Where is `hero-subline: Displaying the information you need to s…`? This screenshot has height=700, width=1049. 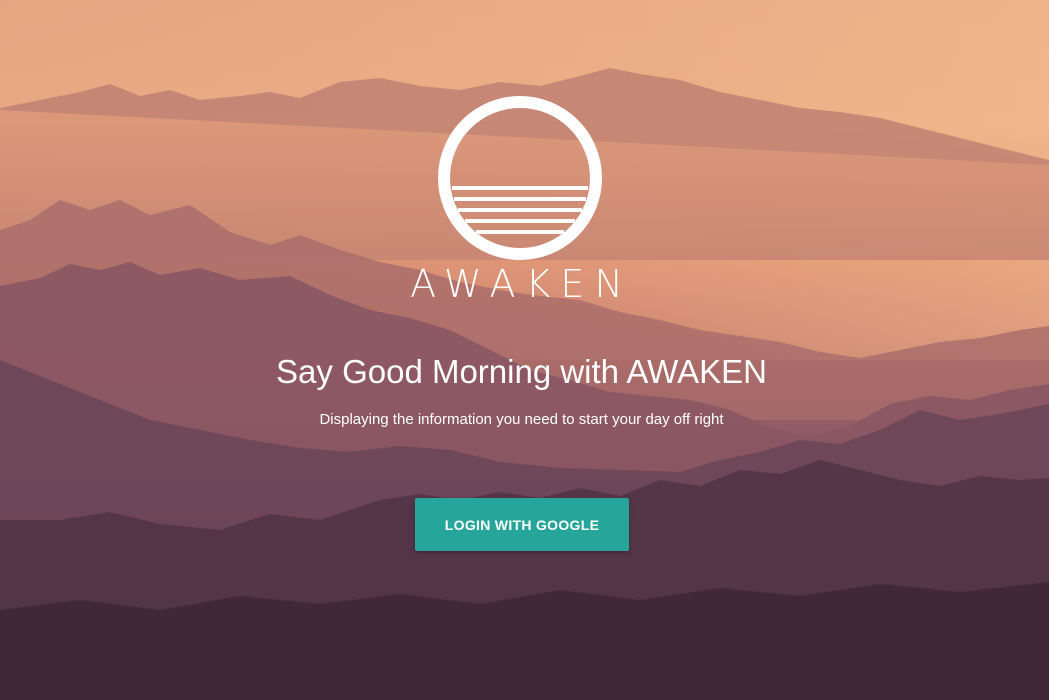 hero-subline: Displaying the information you need to s… is located at coordinates (521, 419).